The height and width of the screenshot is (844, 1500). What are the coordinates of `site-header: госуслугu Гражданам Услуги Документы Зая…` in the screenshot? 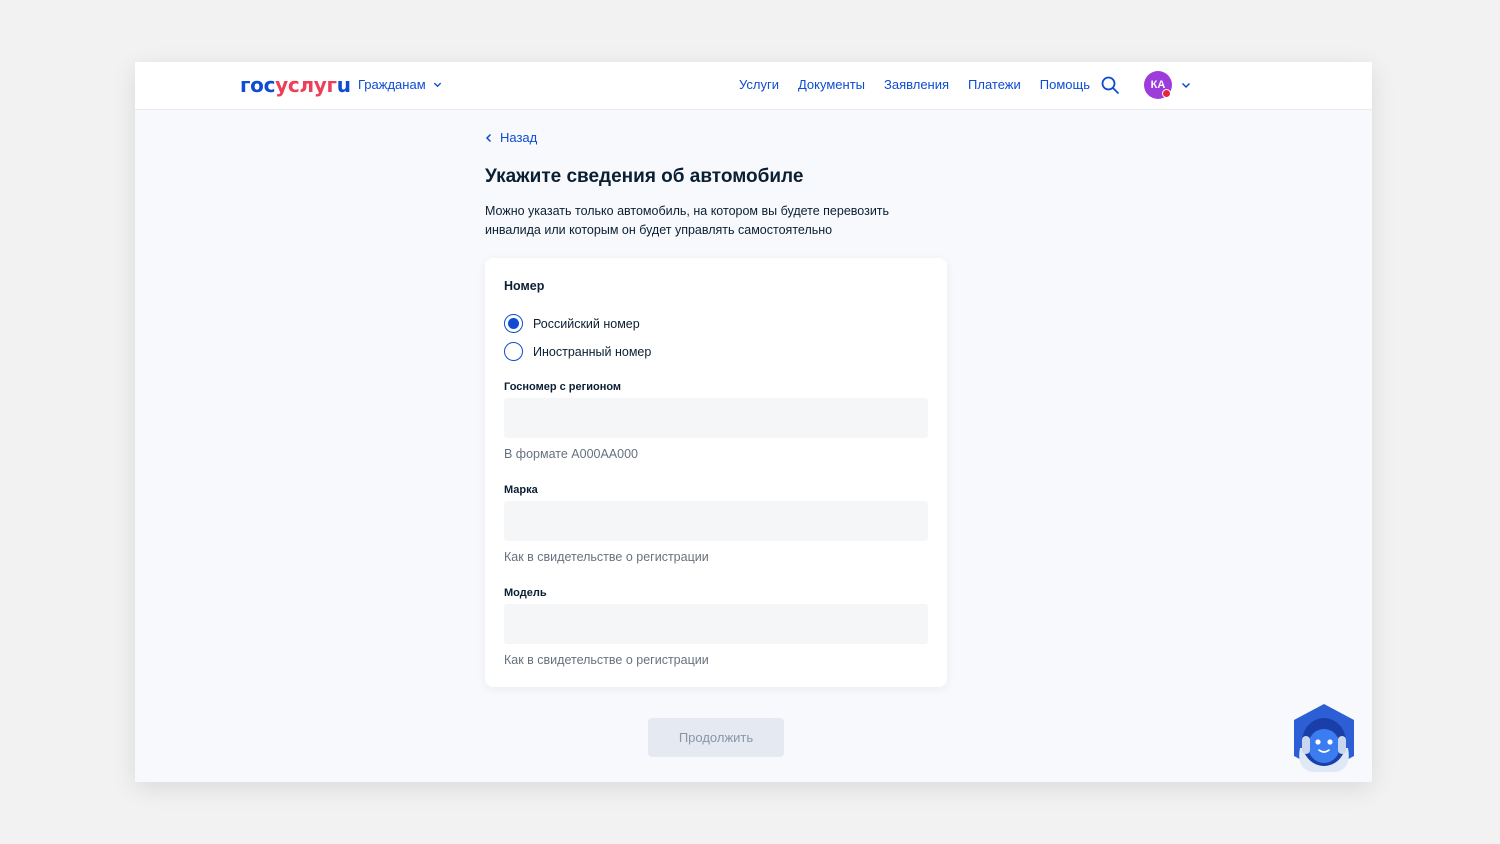 It's located at (753, 86).